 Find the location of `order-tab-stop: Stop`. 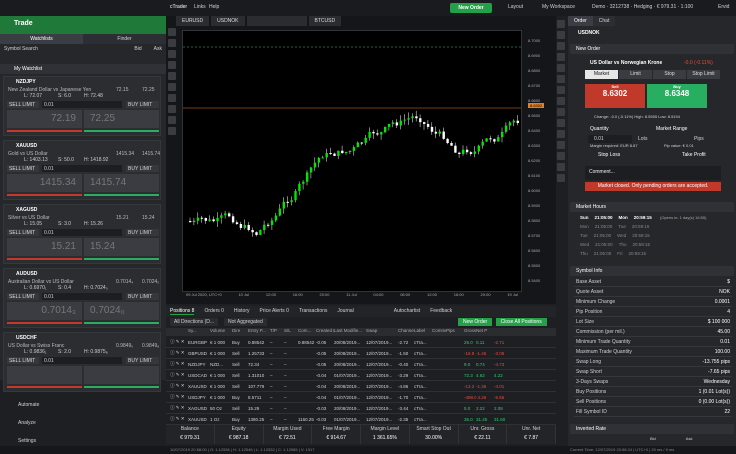

order-tab-stop: Stop is located at coordinates (669, 74).